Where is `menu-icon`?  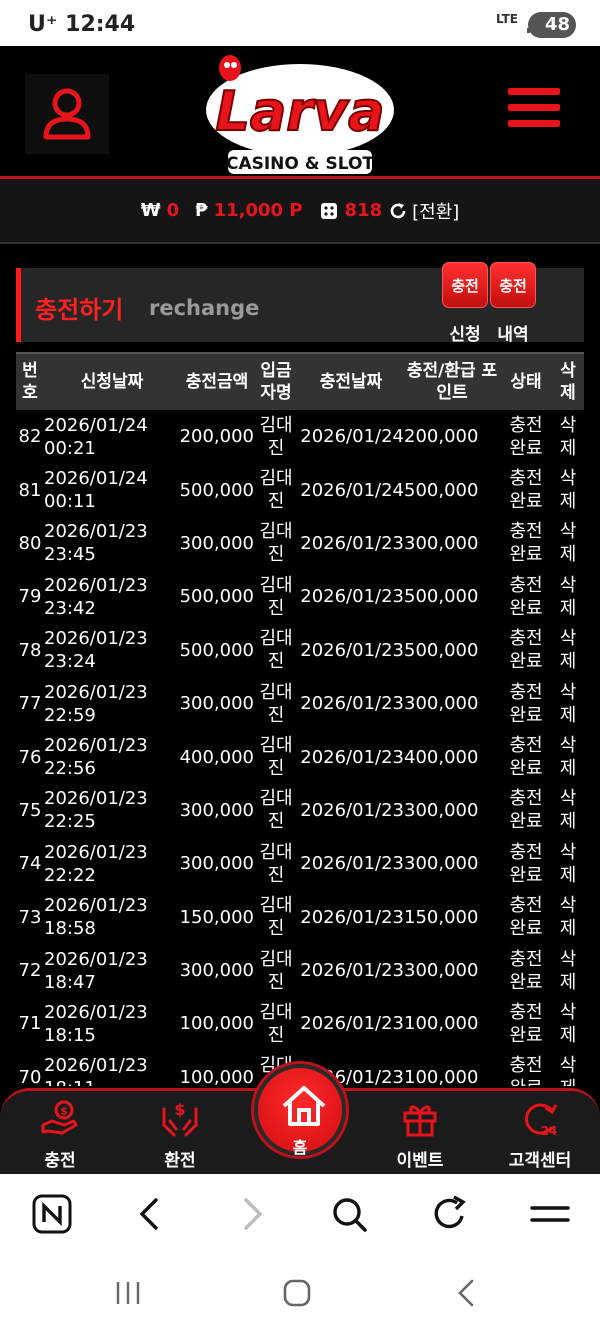 menu-icon is located at coordinates (550, 1214).